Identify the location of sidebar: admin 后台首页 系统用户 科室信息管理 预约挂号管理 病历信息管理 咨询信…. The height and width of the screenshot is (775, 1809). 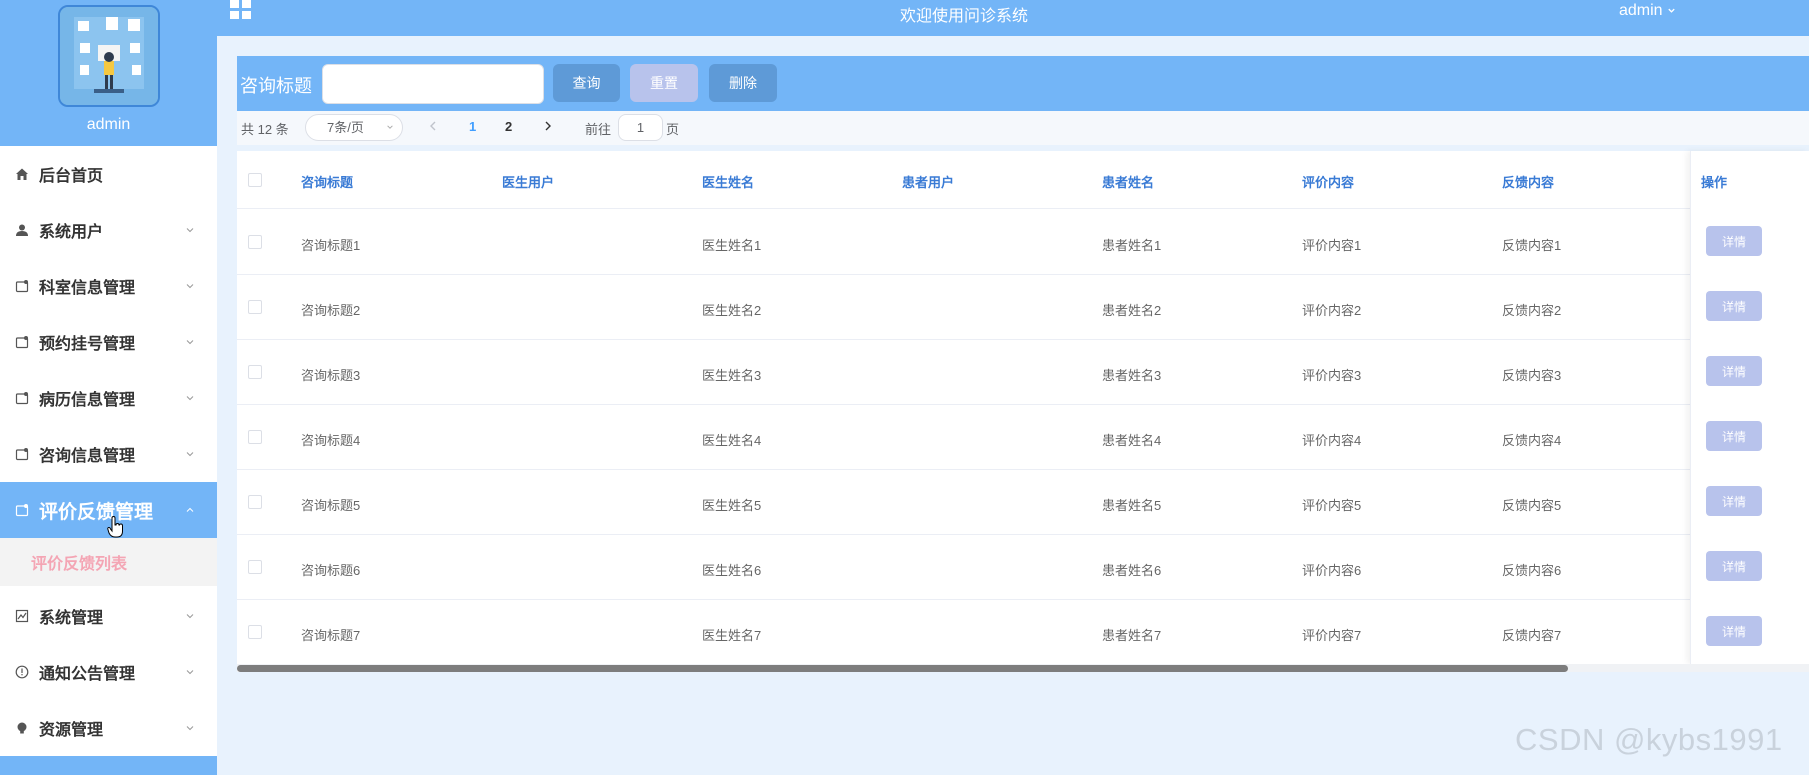
(108, 387).